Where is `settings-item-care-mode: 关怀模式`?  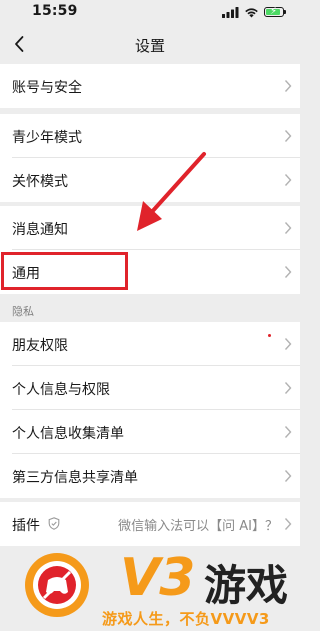
settings-item-care-mode: 关怀模式 is located at coordinates (150, 180).